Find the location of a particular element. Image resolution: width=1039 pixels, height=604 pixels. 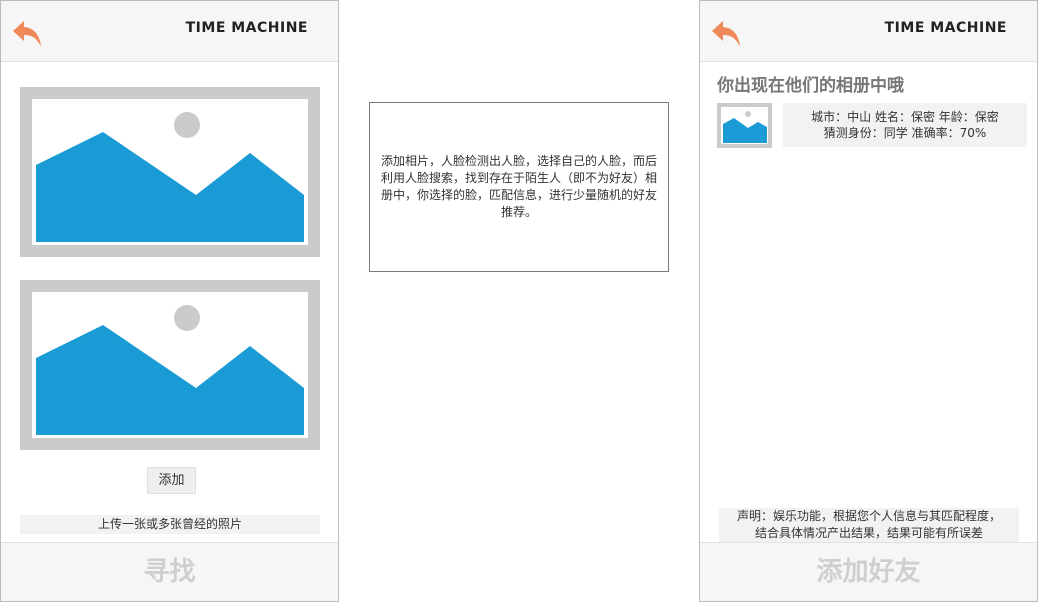

find-button: 寻找 is located at coordinates (169, 571).